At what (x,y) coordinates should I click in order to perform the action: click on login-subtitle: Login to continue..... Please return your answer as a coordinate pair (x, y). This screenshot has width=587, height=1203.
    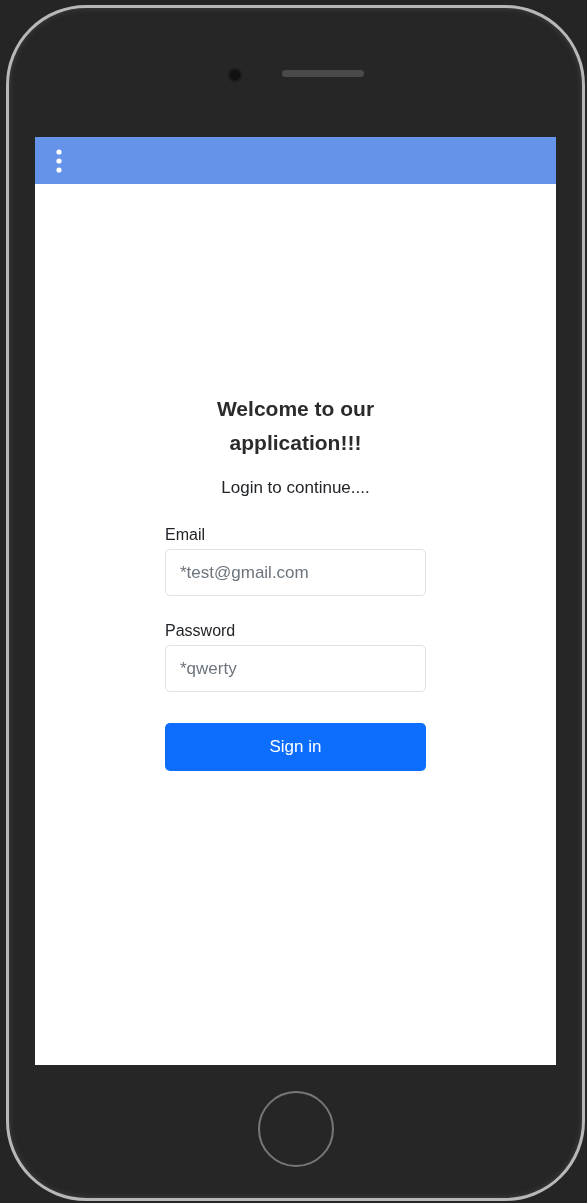
    Looking at the image, I should click on (295, 488).